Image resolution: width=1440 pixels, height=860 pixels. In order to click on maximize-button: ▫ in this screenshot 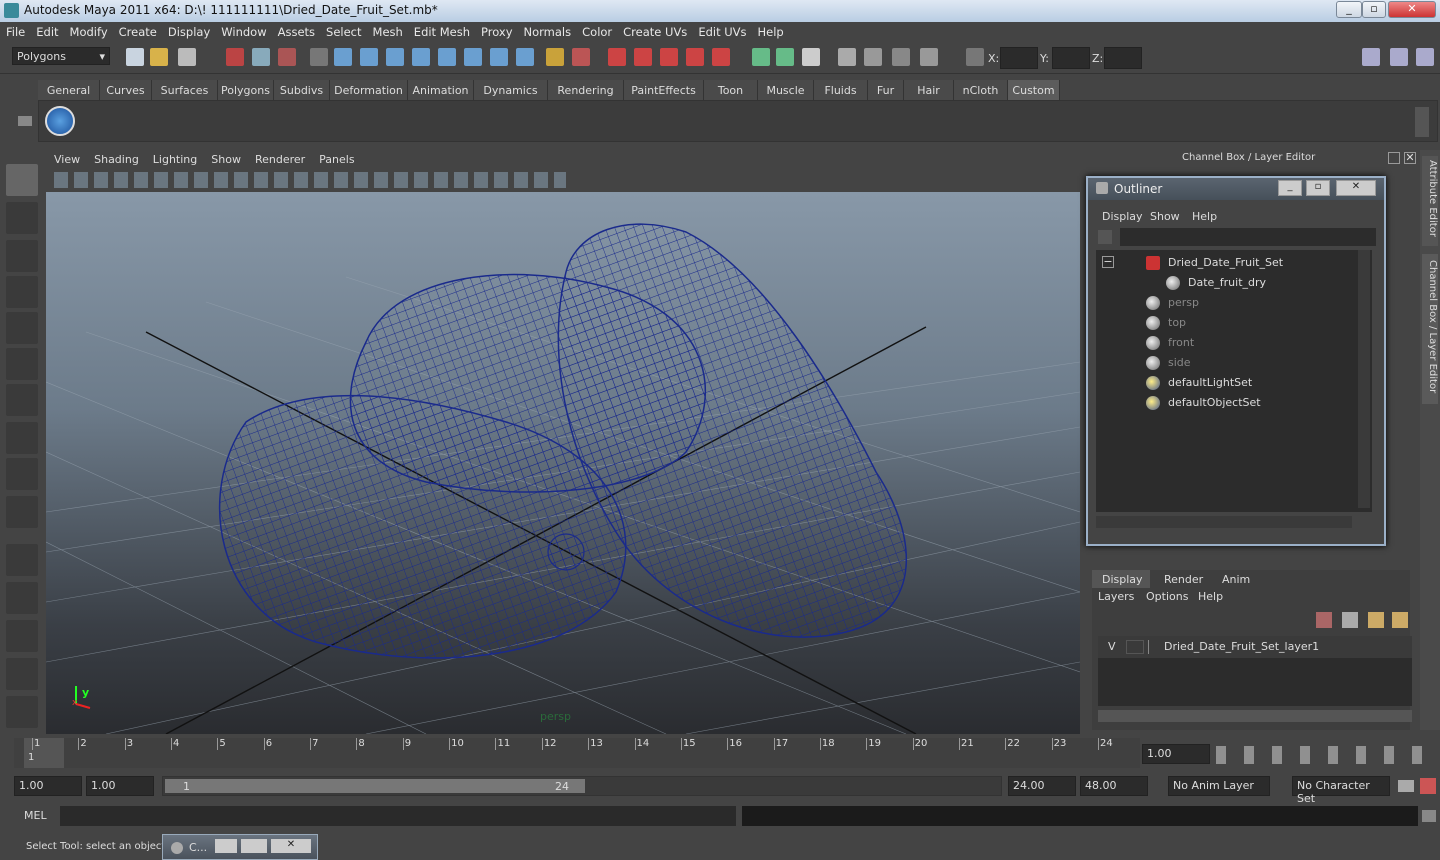, I will do `click(1374, 9)`.